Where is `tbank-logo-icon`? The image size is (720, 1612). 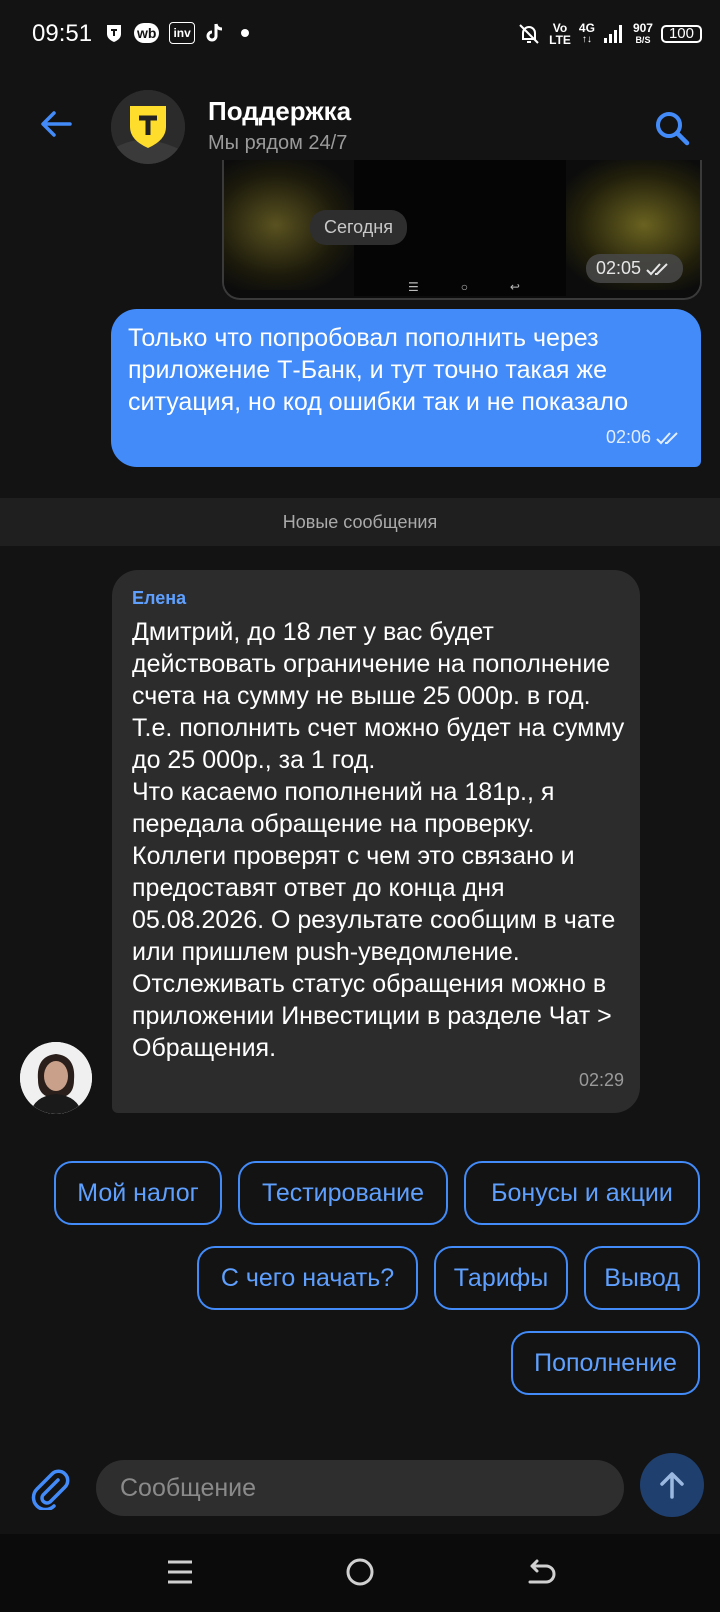 tbank-logo-icon is located at coordinates (148, 127).